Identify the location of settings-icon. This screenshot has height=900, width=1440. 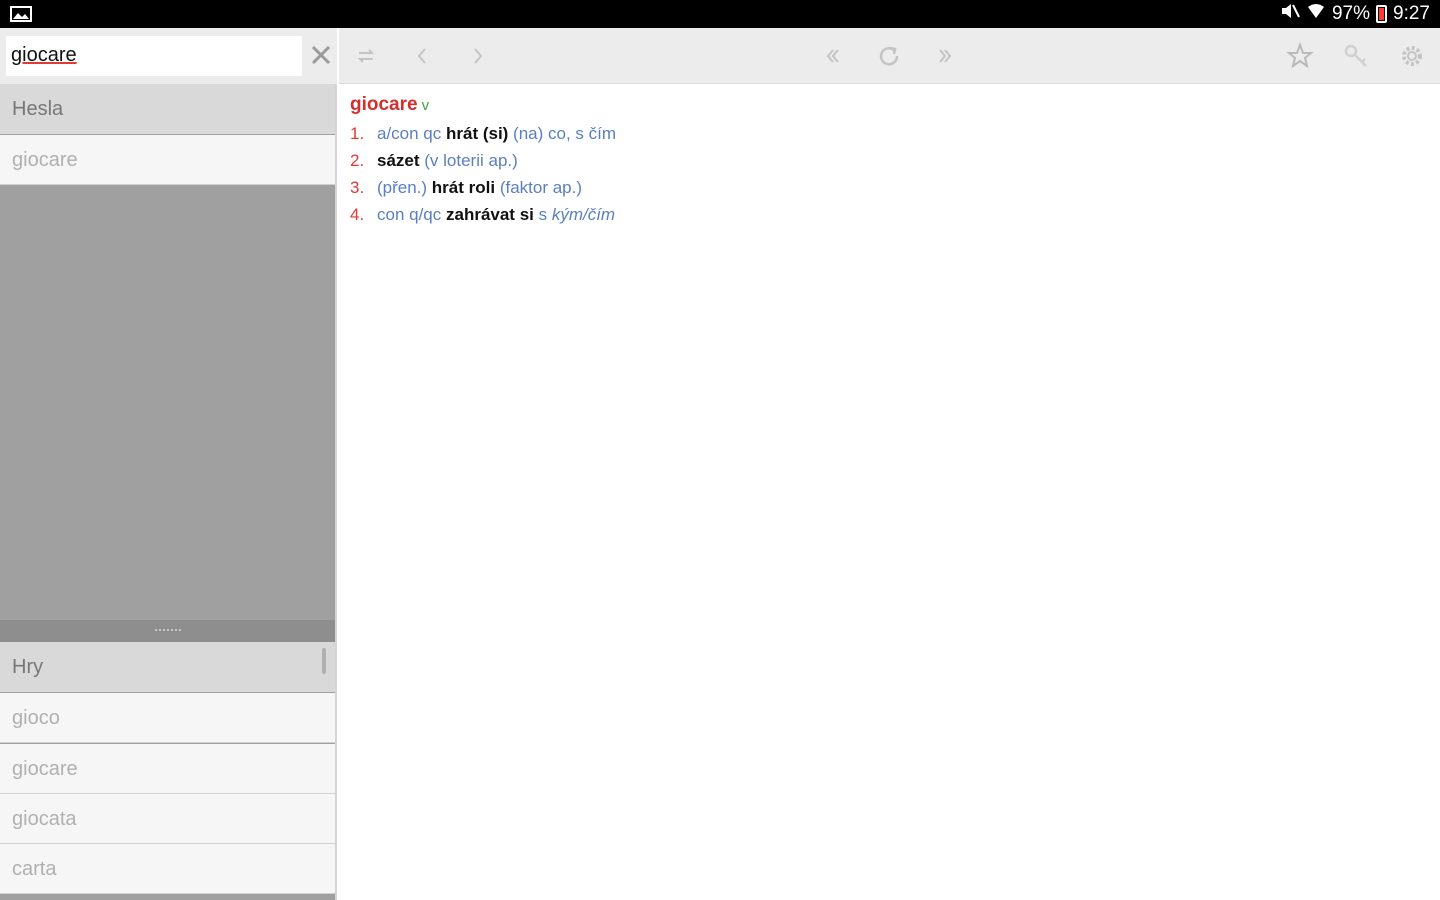
(1412, 56).